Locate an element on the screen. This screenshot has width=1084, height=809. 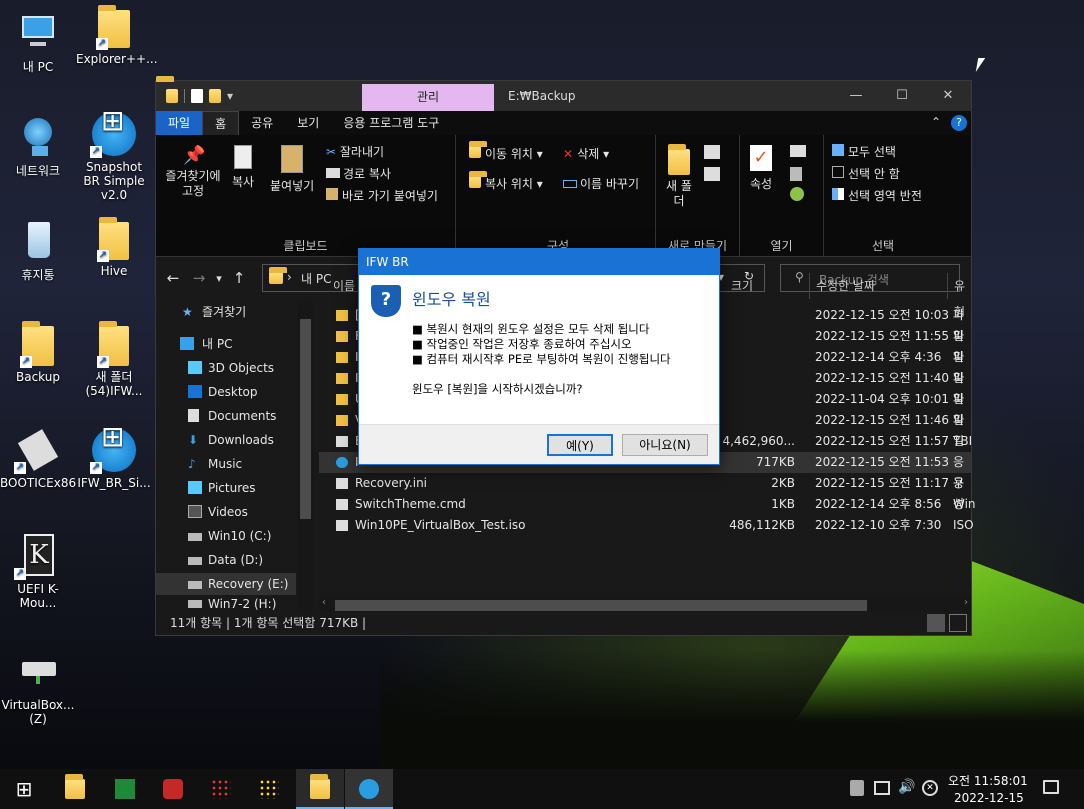
column-header-name: 이름 is located at coordinates (344, 286).